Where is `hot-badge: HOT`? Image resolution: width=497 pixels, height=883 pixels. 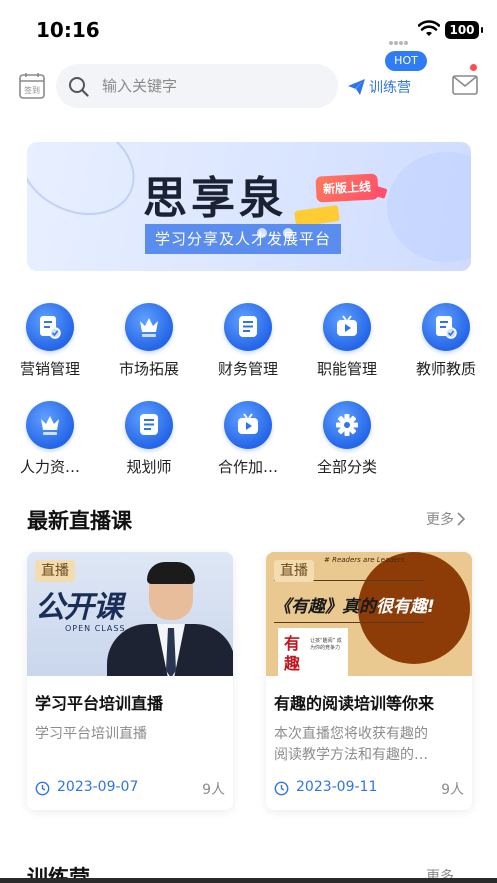
hot-badge: HOT is located at coordinates (406, 61).